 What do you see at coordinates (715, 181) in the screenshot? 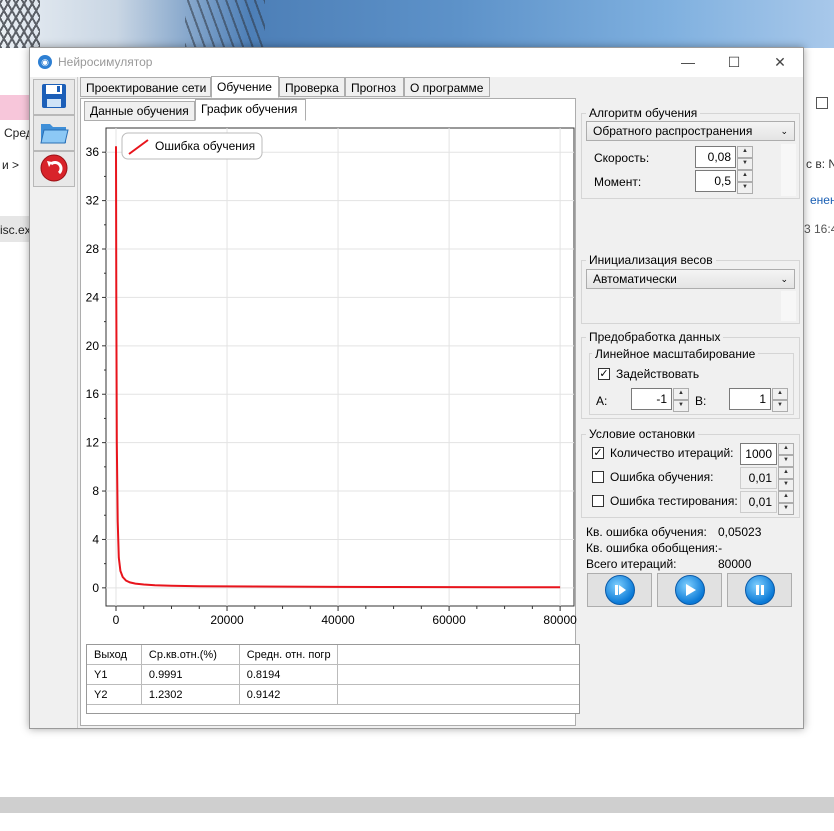
I see `moment-input: 0,5` at bounding box center [715, 181].